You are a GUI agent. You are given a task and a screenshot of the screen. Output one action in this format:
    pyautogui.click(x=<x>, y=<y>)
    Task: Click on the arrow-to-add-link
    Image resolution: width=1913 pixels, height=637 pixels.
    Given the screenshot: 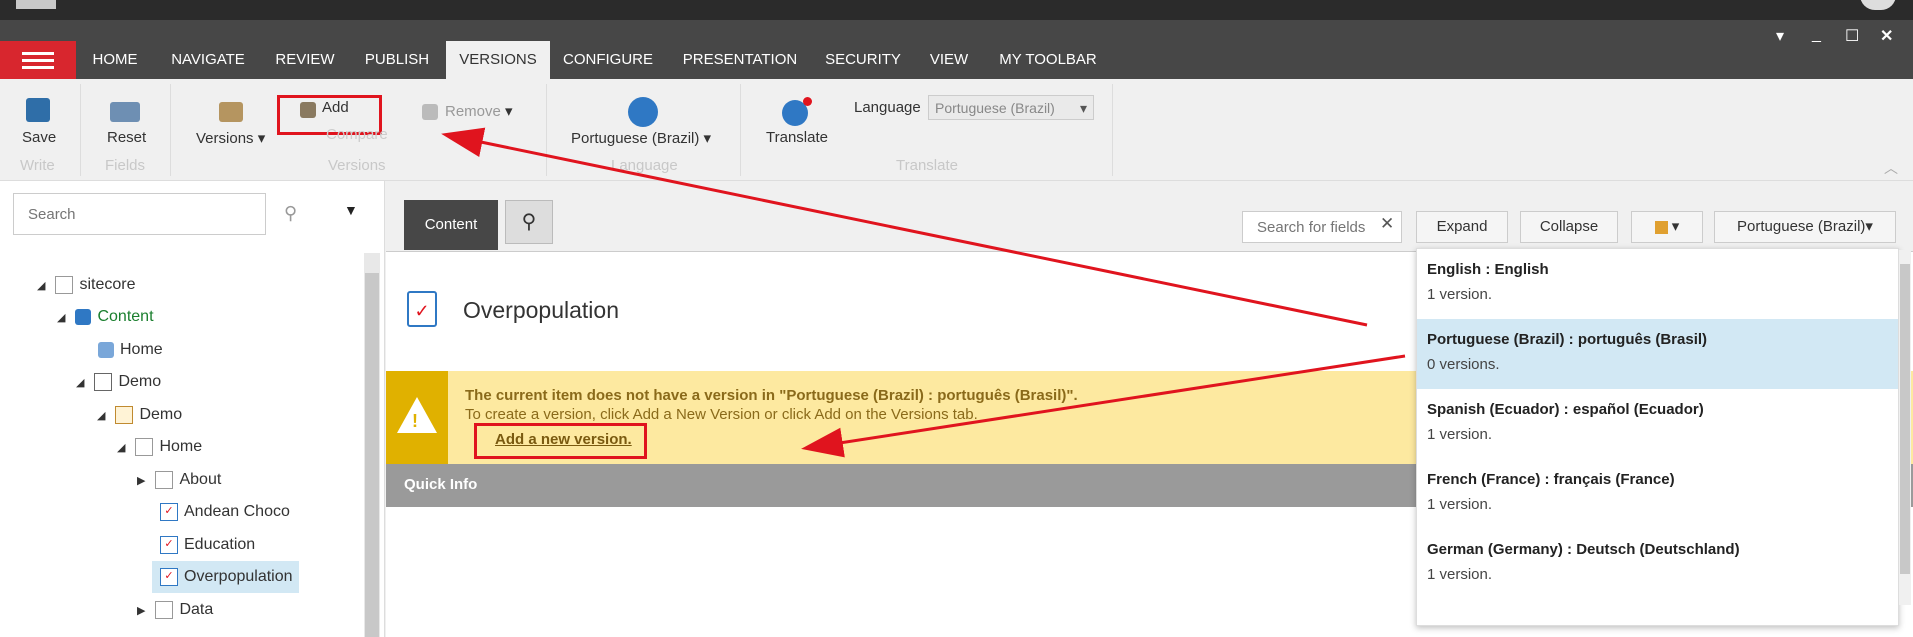 What is the action you would take?
    pyautogui.click(x=1103, y=406)
    